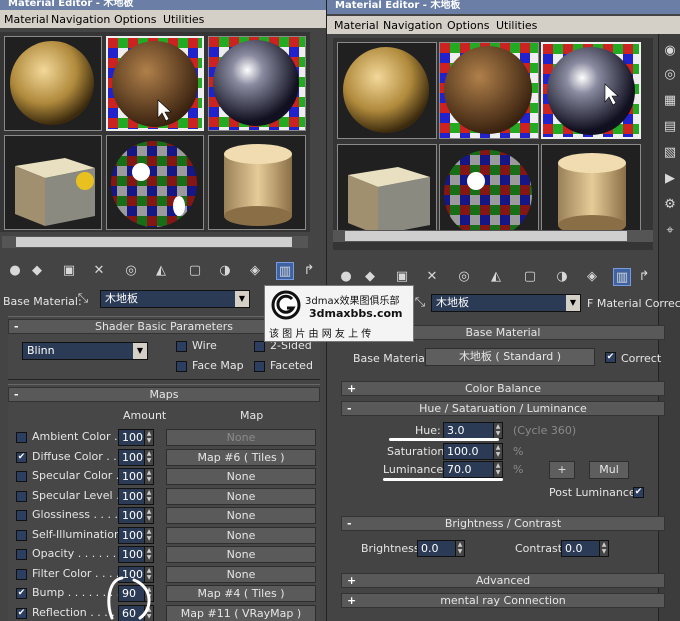 The width and height of the screenshot is (680, 621). I want to click on post-luminance-checkbox: ✔, so click(638, 492).